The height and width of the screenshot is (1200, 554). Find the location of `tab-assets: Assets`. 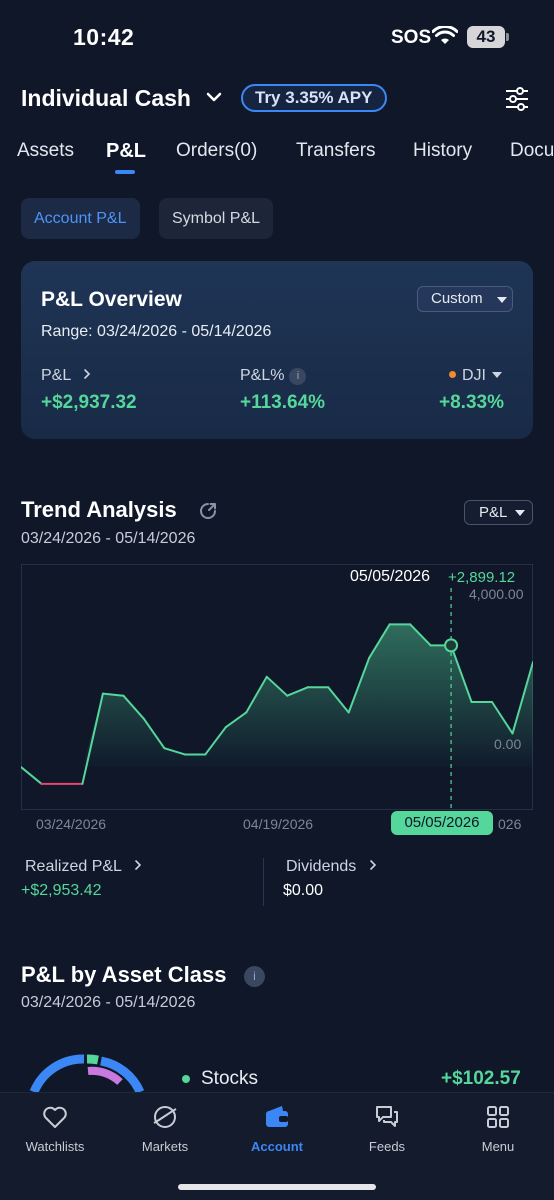

tab-assets: Assets is located at coordinates (45, 151).